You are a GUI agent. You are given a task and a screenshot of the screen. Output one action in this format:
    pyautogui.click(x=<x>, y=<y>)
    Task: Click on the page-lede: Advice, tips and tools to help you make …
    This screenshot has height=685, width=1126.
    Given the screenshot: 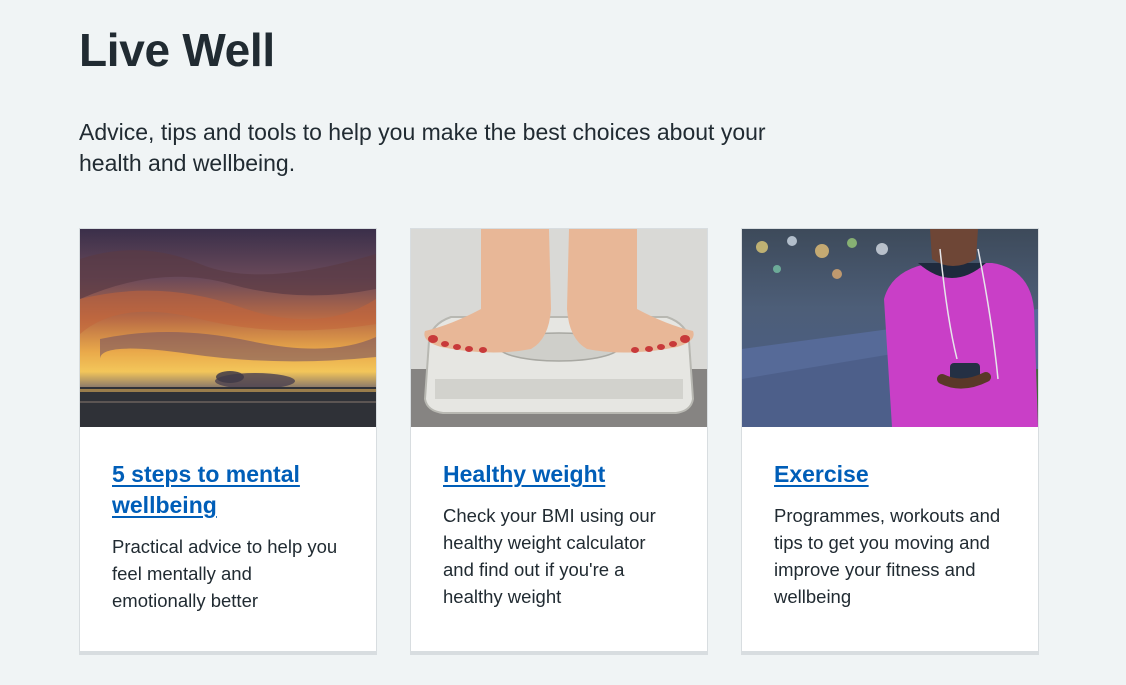 What is the action you would take?
    pyautogui.click(x=422, y=147)
    